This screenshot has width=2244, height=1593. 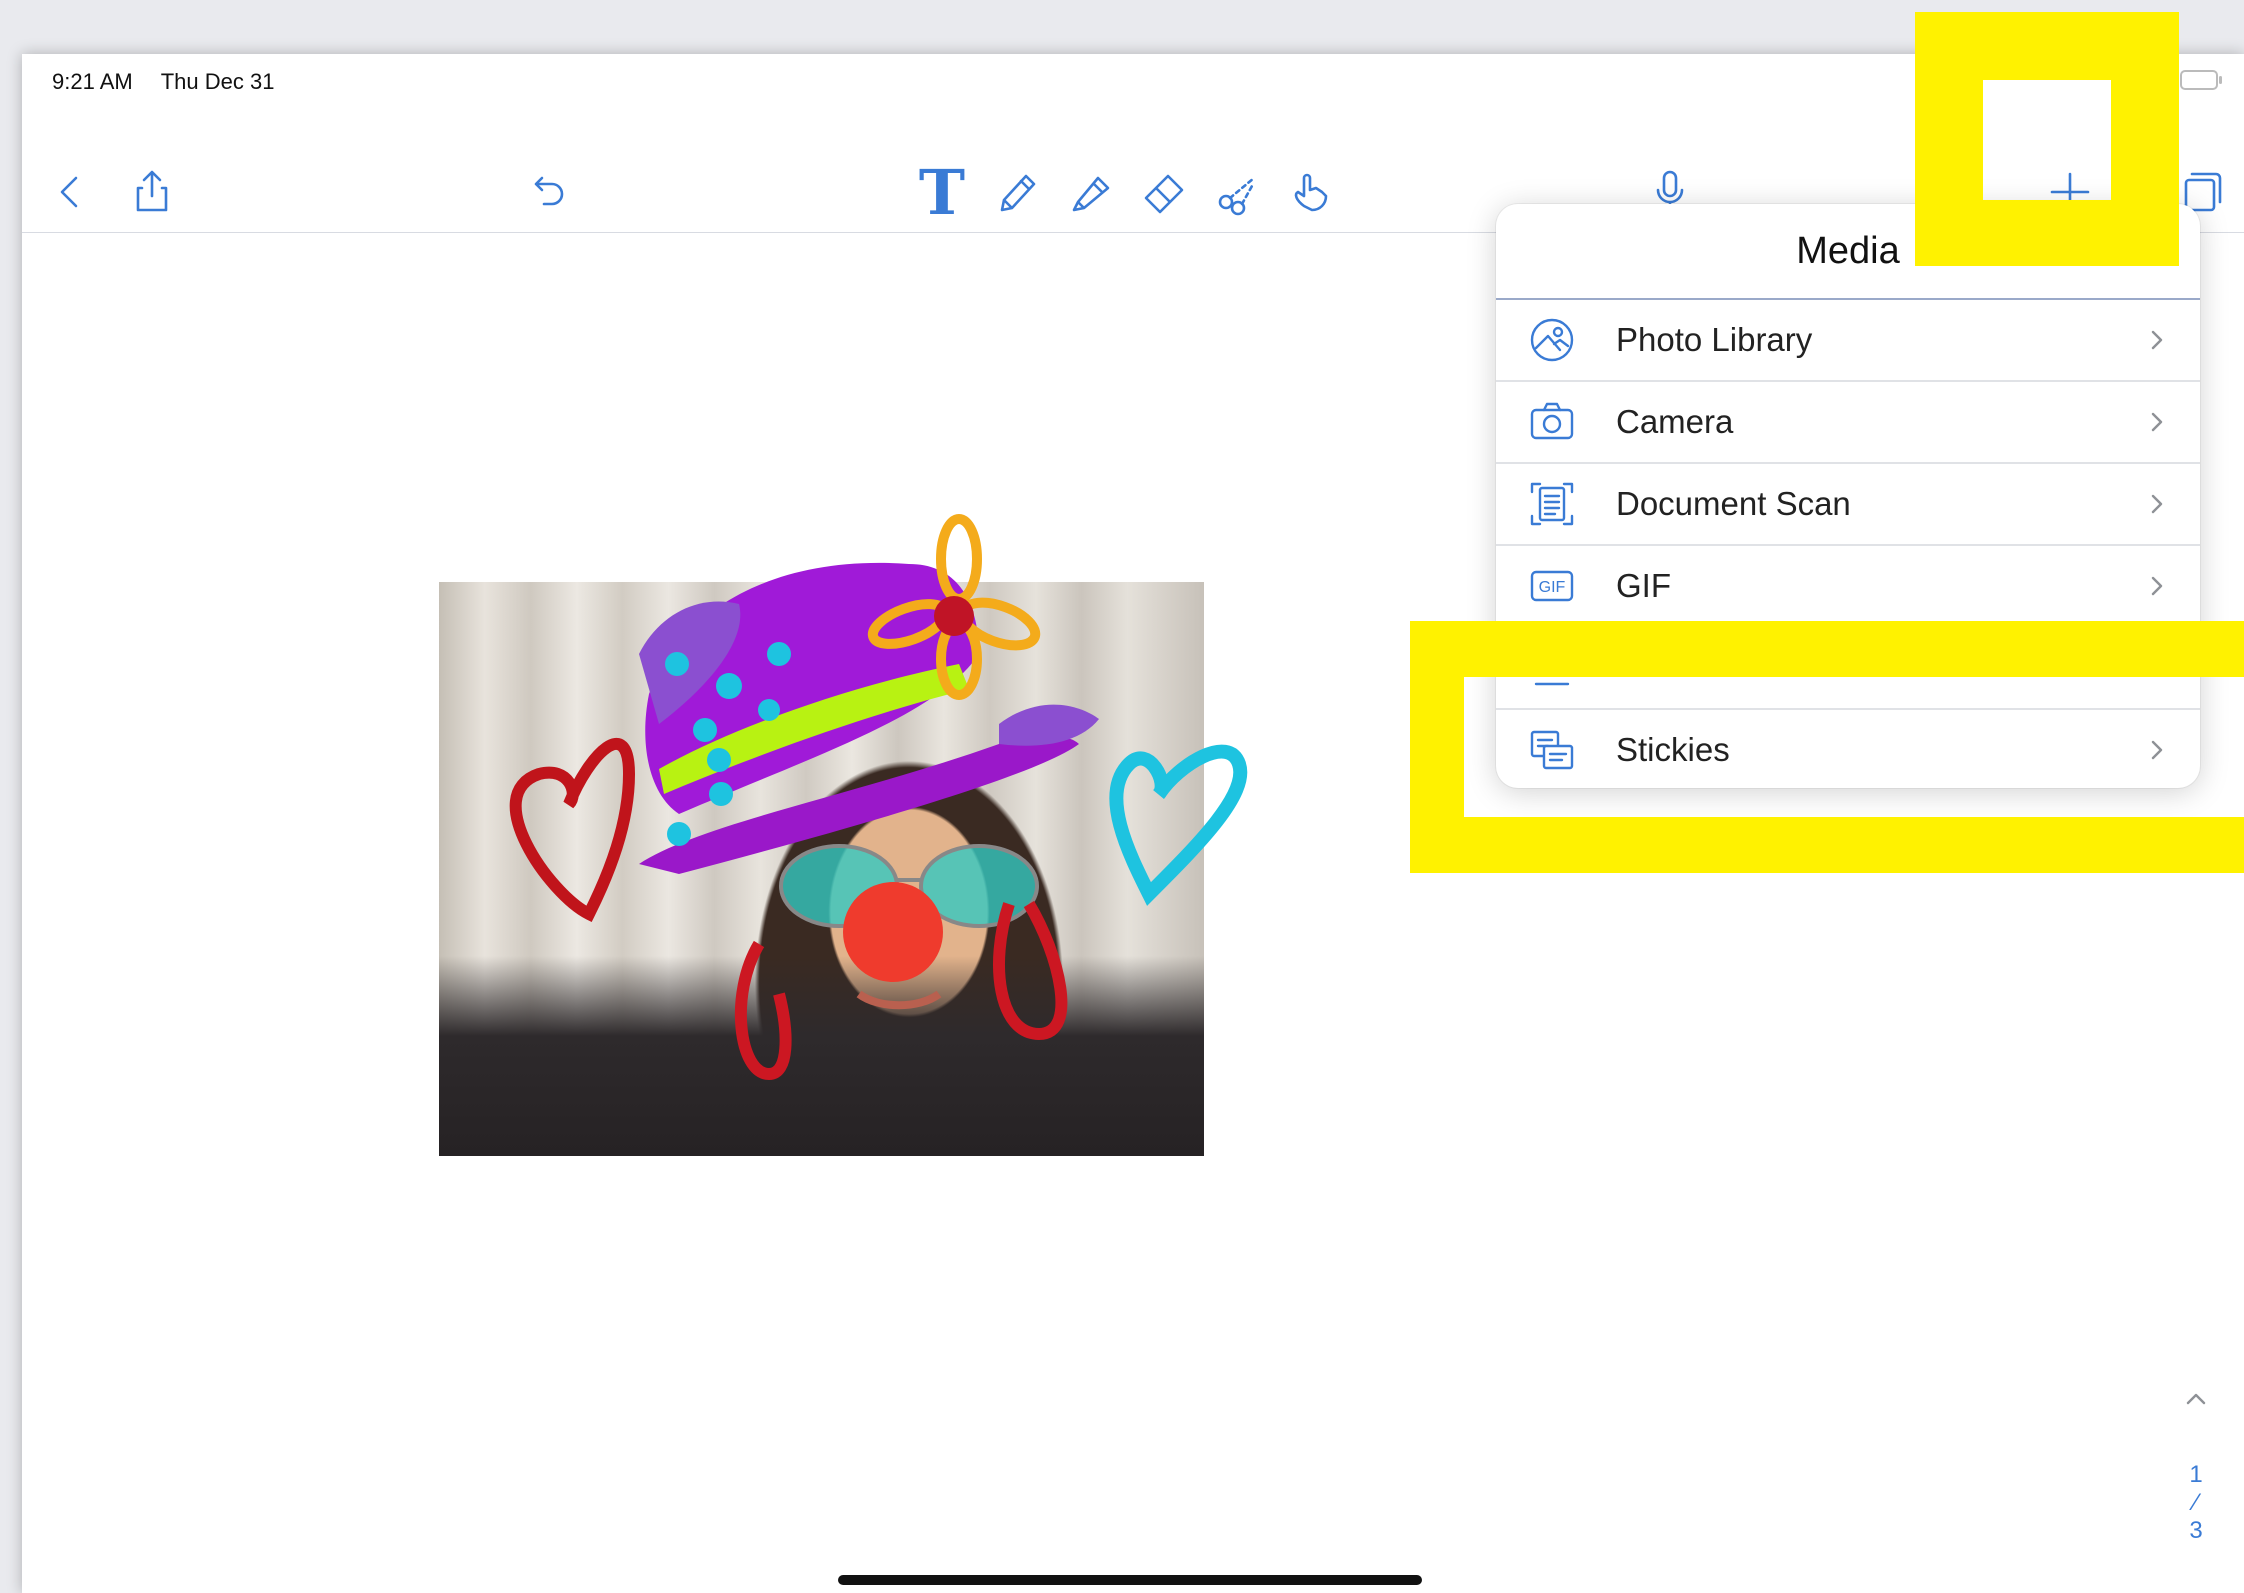 What do you see at coordinates (1237, 196) in the screenshot?
I see `scissors-icon` at bounding box center [1237, 196].